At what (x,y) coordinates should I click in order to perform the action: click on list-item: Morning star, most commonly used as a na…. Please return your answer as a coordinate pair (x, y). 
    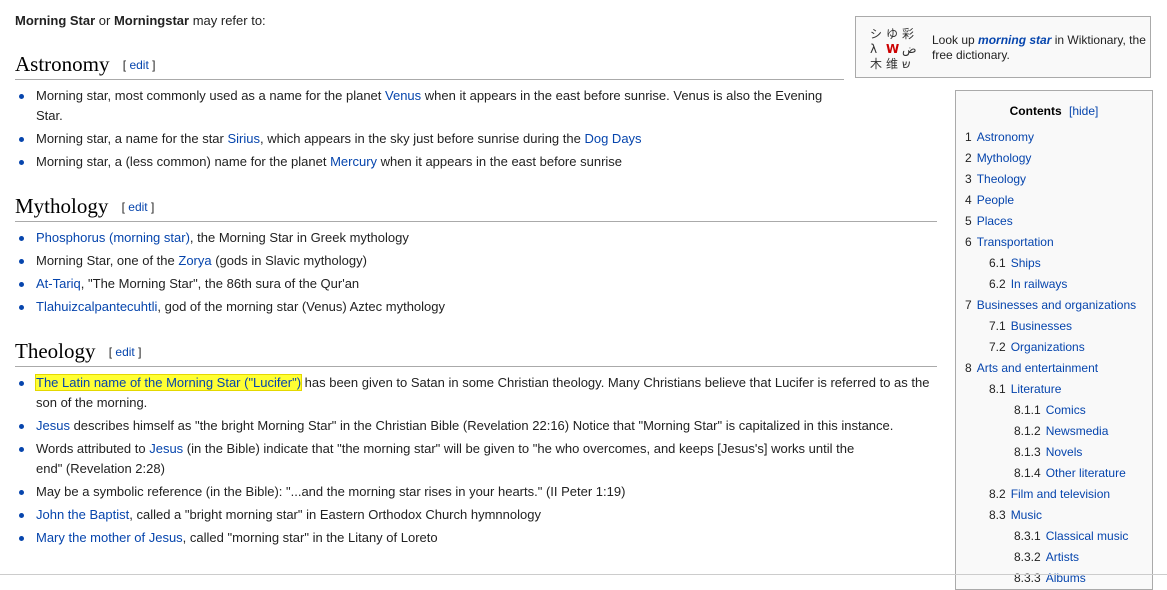
    Looking at the image, I should click on (425, 106).